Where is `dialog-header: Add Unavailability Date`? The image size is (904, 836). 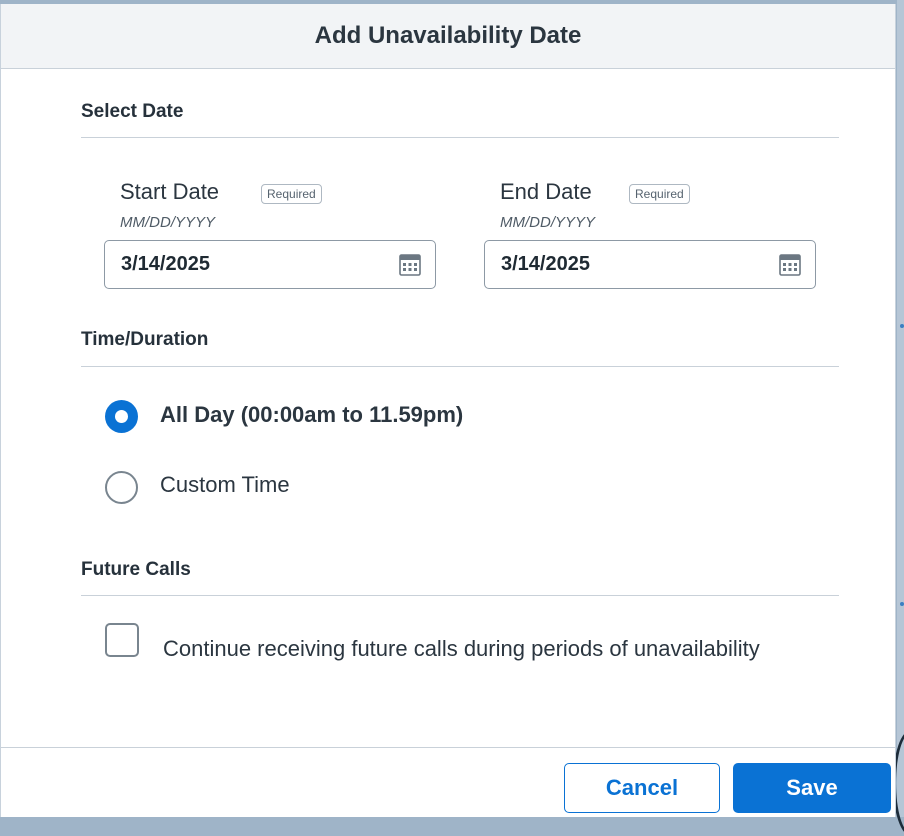
dialog-header: Add Unavailability Date is located at coordinates (448, 36).